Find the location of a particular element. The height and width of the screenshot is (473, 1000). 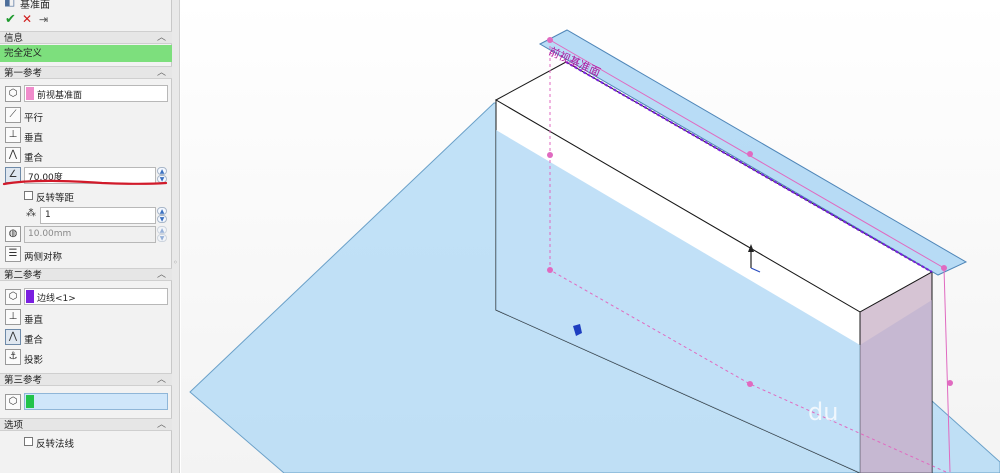

instances-input: 1 is located at coordinates (98, 215).